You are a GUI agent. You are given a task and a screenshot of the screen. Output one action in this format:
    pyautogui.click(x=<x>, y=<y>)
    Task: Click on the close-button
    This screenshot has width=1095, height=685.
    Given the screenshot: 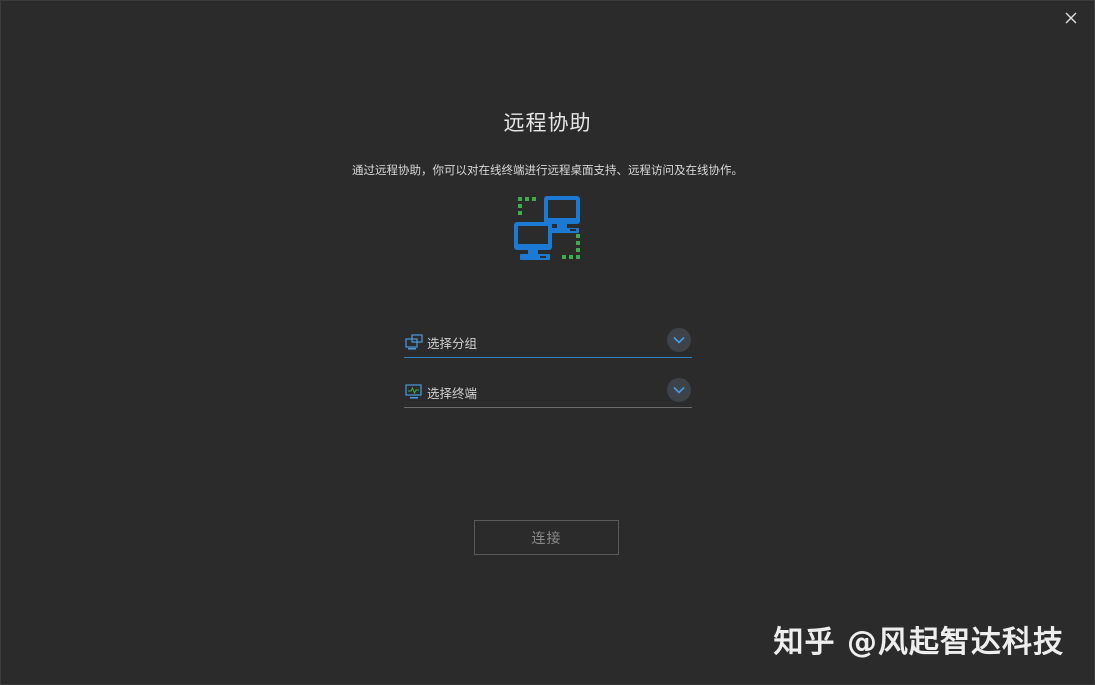 What is the action you would take?
    pyautogui.click(x=1071, y=18)
    